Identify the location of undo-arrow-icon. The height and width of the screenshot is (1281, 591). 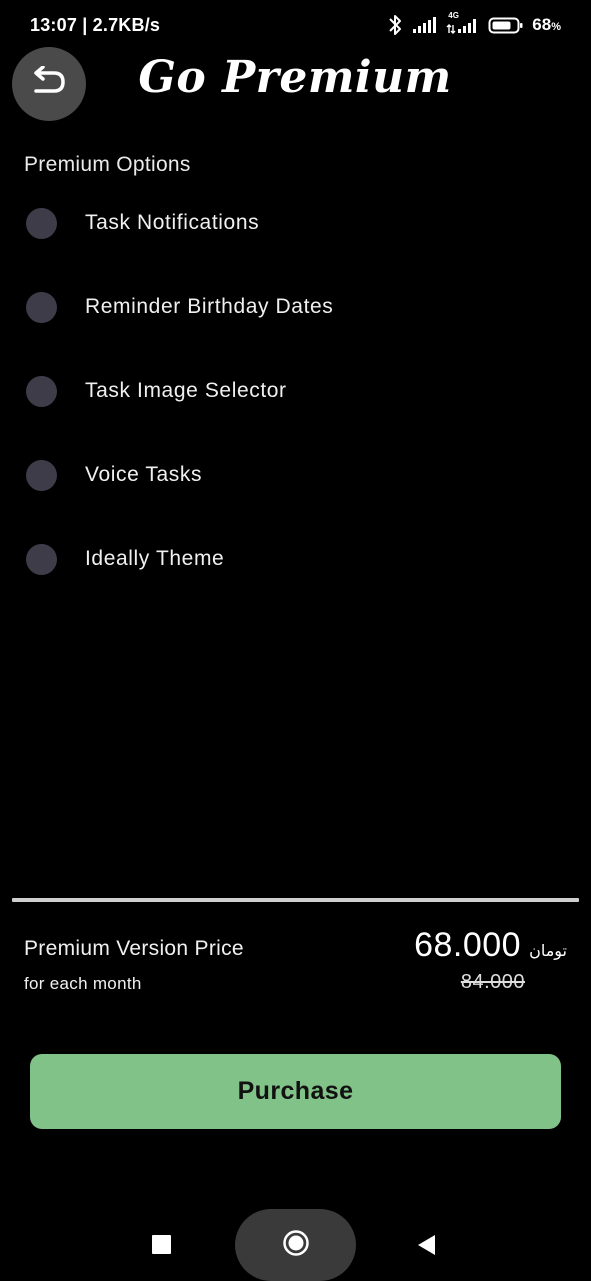
(49, 83).